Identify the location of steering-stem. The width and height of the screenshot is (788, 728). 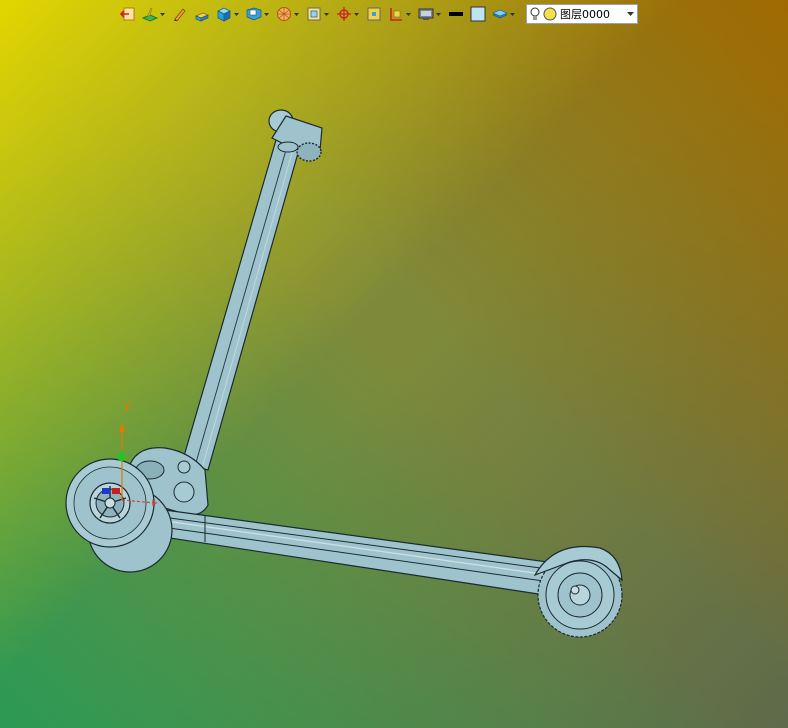
(241, 305).